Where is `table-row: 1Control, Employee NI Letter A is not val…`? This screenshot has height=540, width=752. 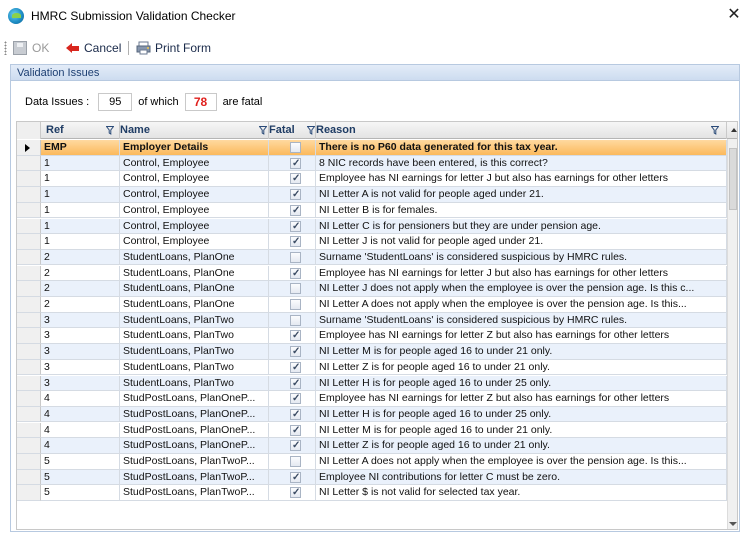 table-row: 1Control, Employee NI Letter A is not val… is located at coordinates (374, 195).